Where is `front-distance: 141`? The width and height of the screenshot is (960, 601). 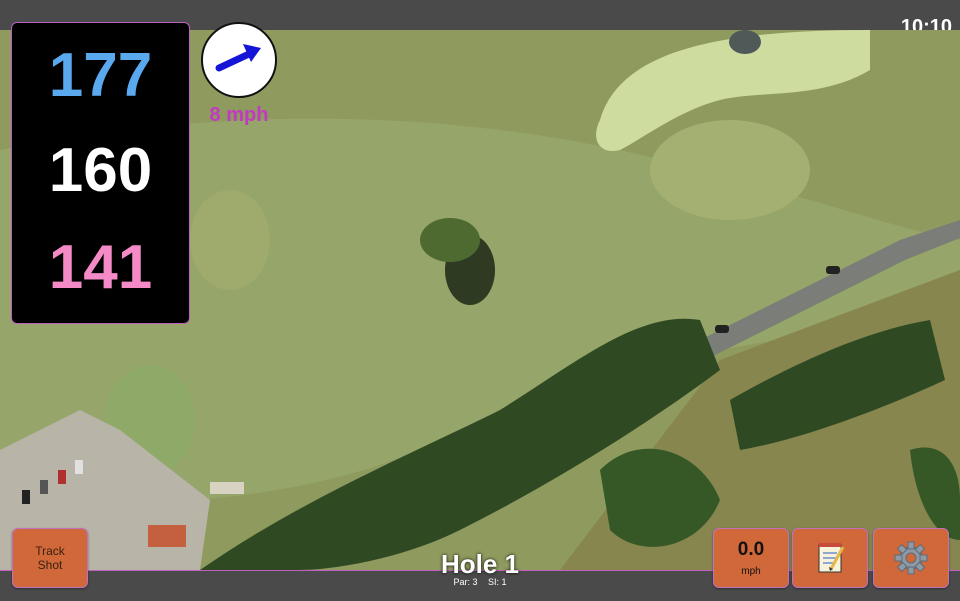
front-distance: 141 is located at coordinates (100, 267).